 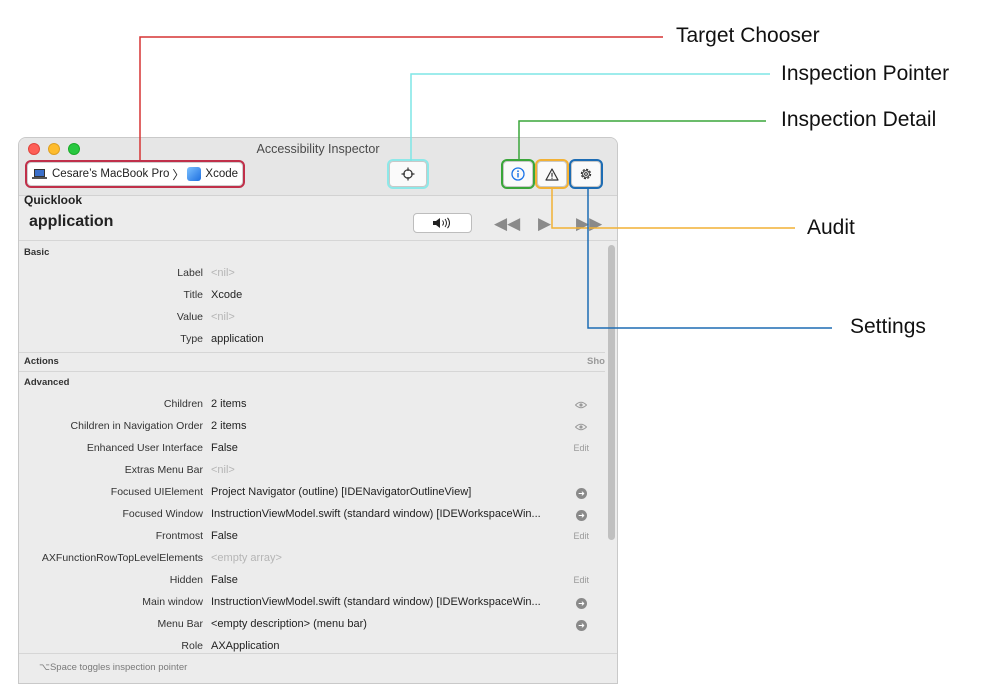 What do you see at coordinates (642, 140) in the screenshot?
I see `inspection-detail-leader` at bounding box center [642, 140].